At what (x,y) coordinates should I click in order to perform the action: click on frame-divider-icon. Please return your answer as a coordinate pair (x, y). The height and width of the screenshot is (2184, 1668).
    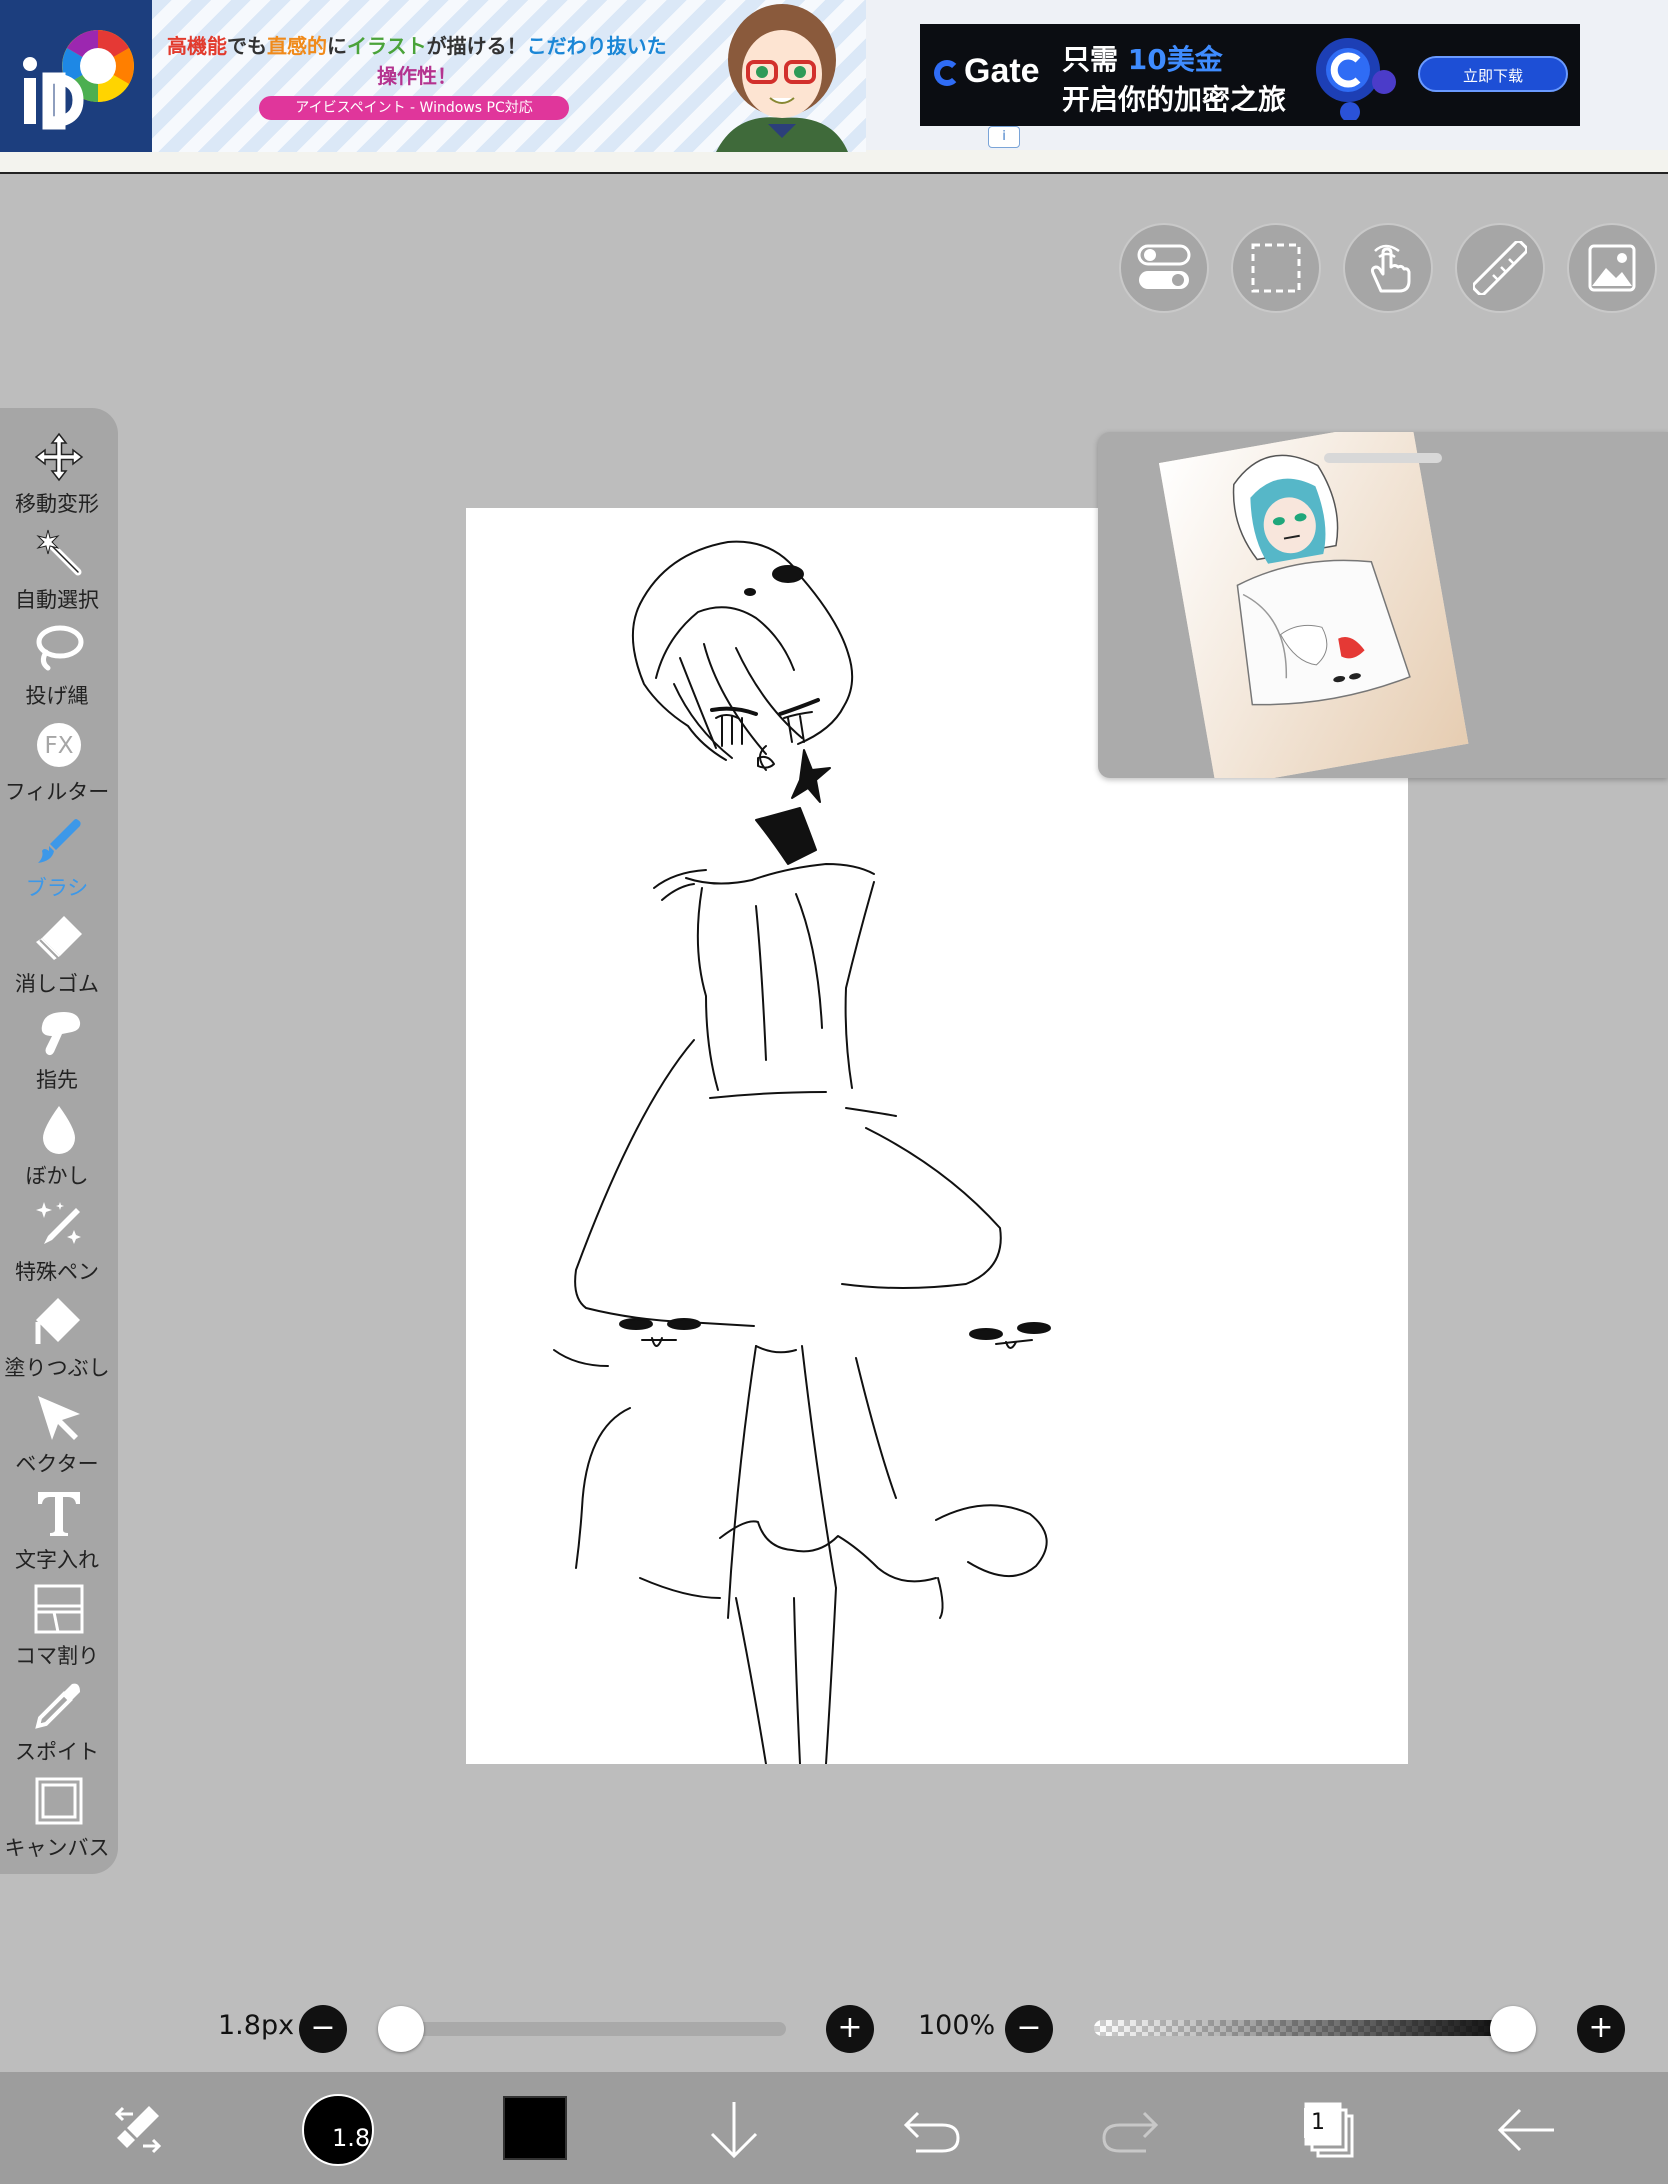
    Looking at the image, I should click on (59, 1609).